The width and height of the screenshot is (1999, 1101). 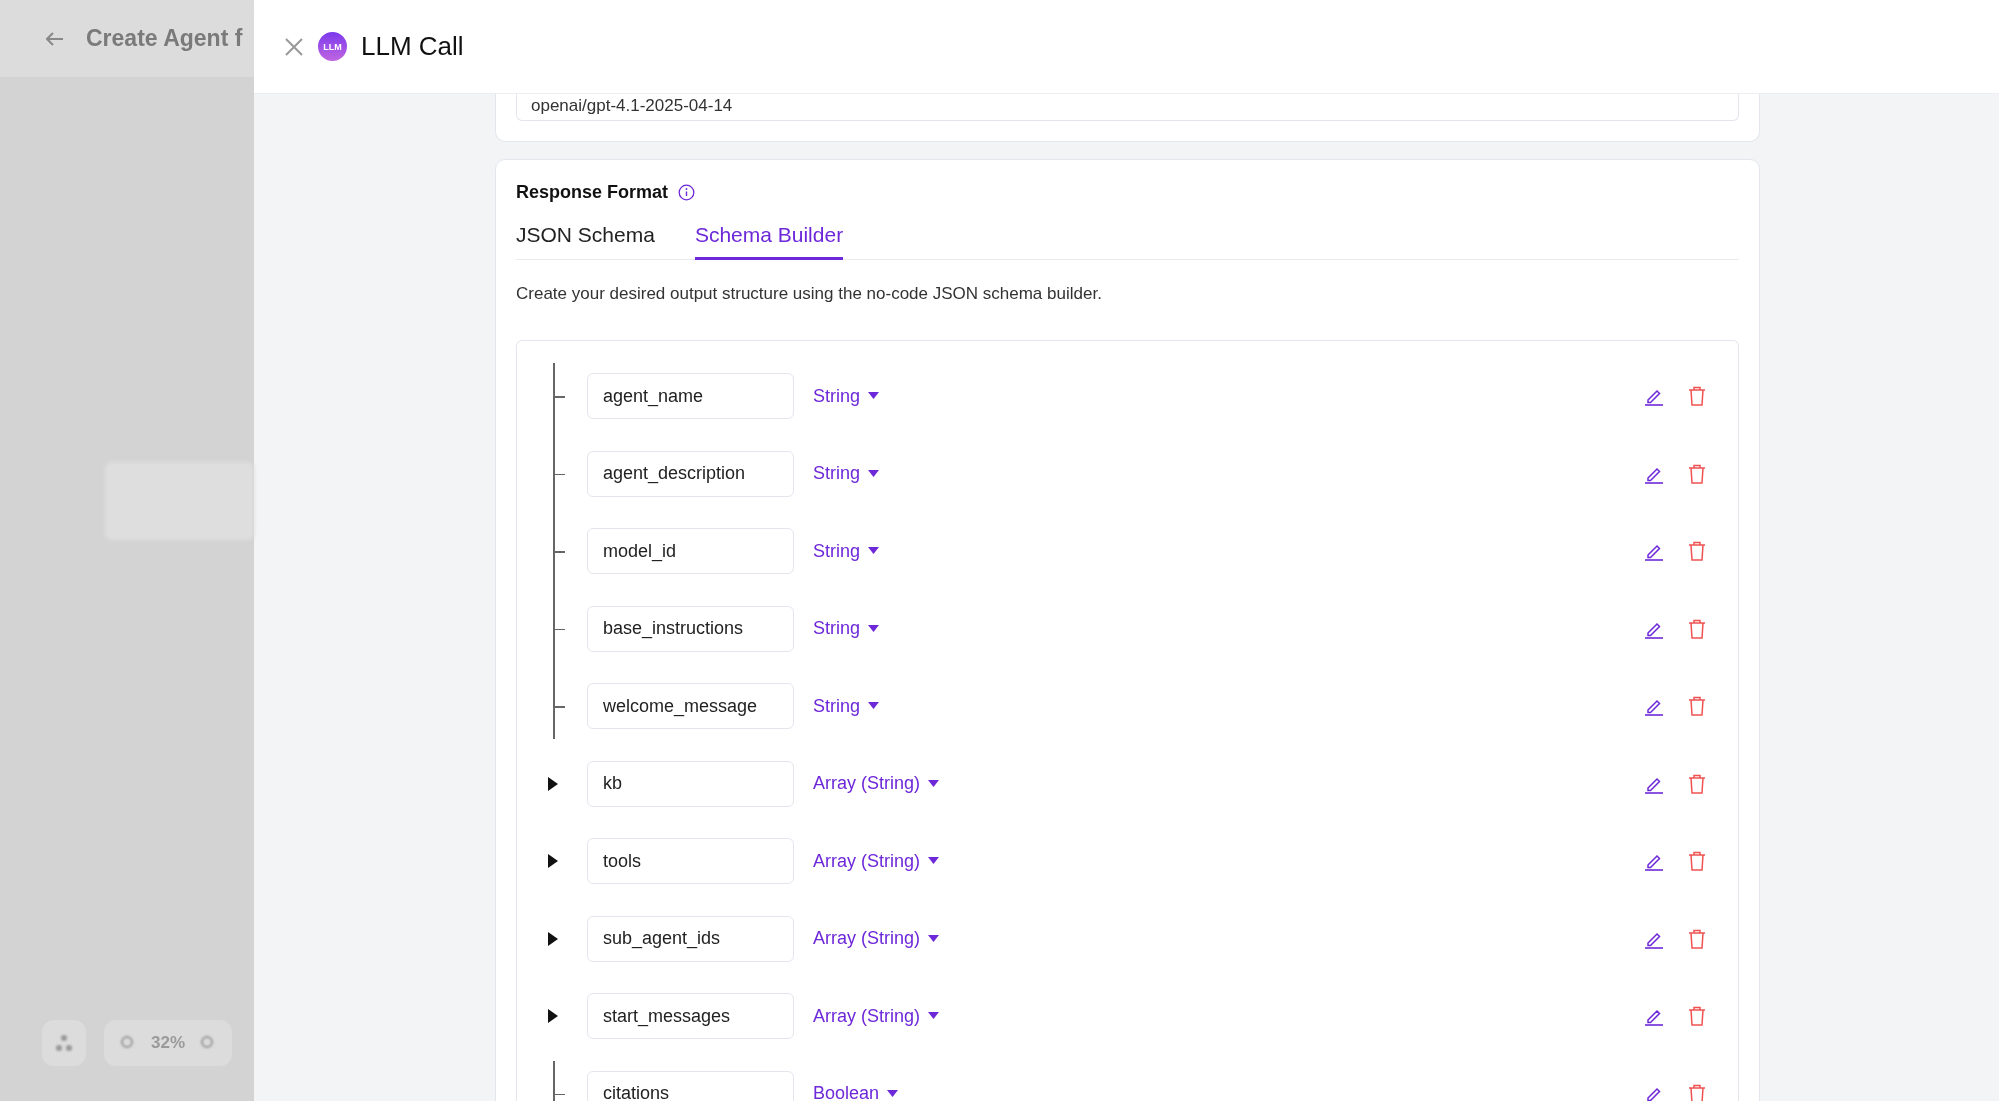 I want to click on tab: JSON Schema, so click(x=585, y=241).